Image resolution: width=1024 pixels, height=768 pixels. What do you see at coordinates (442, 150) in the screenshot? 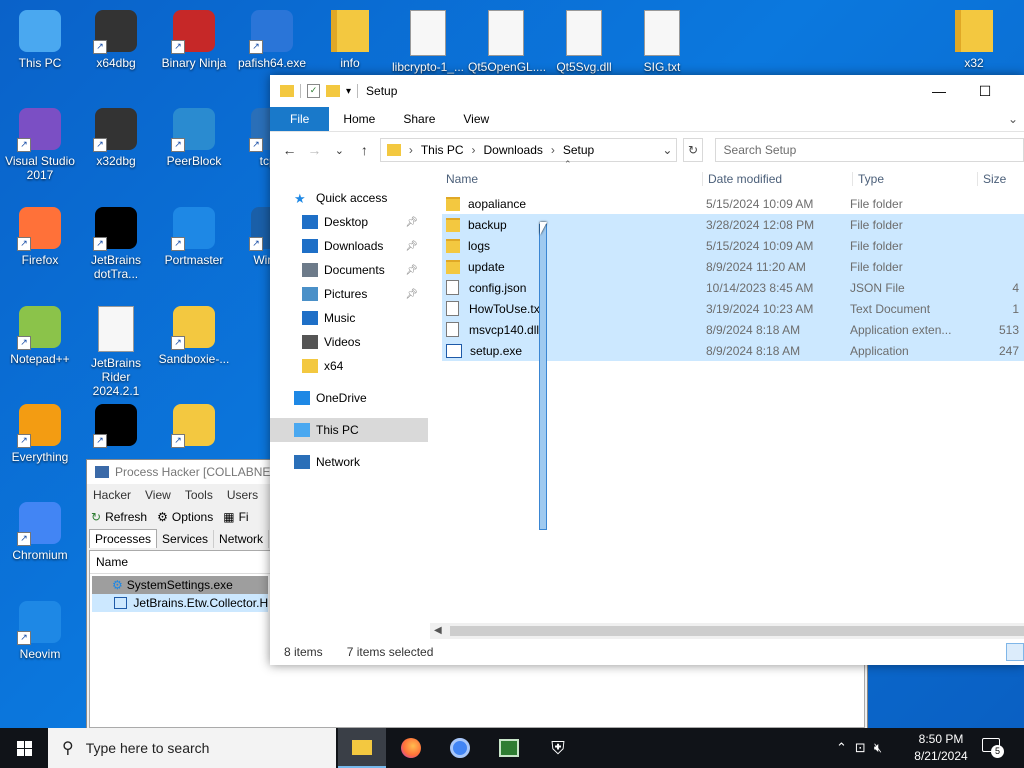
I see `breadcrumb-this-pc: This PC` at bounding box center [442, 150].